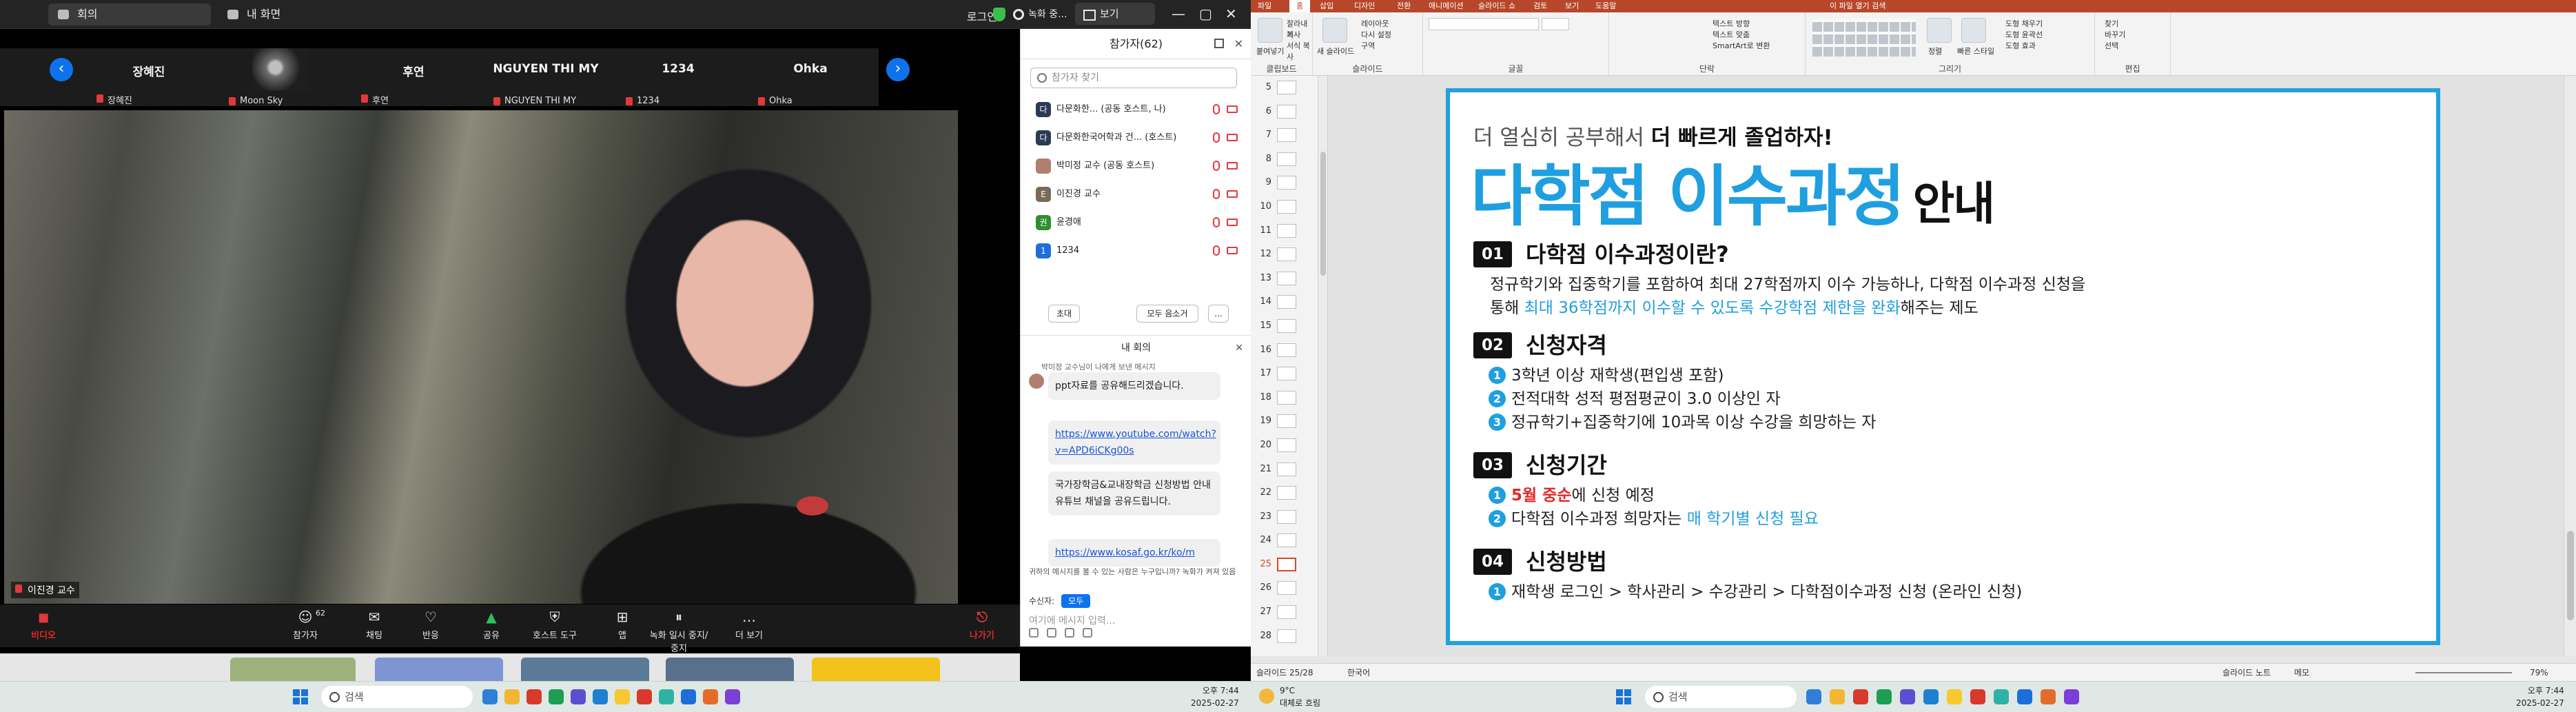  Describe the element at coordinates (1540, 6) in the screenshot. I see `ribbon-tab: 검토` at that location.